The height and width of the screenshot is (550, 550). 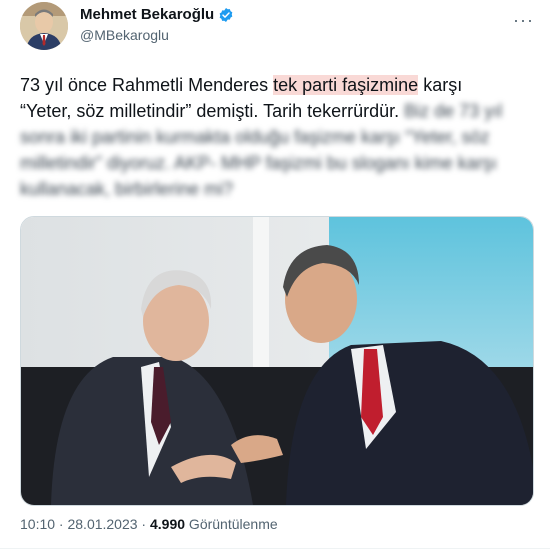 I want to click on highlighted-text: tek parti faşizmine, so click(x=346, y=85).